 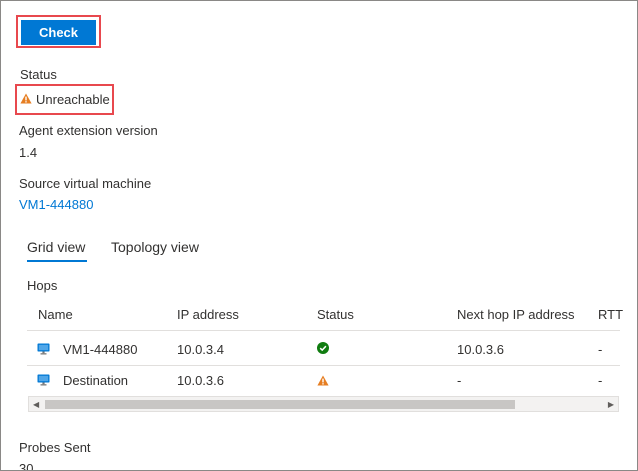 What do you see at coordinates (88, 130) in the screenshot?
I see `agent-extension-label: Agent extension version` at bounding box center [88, 130].